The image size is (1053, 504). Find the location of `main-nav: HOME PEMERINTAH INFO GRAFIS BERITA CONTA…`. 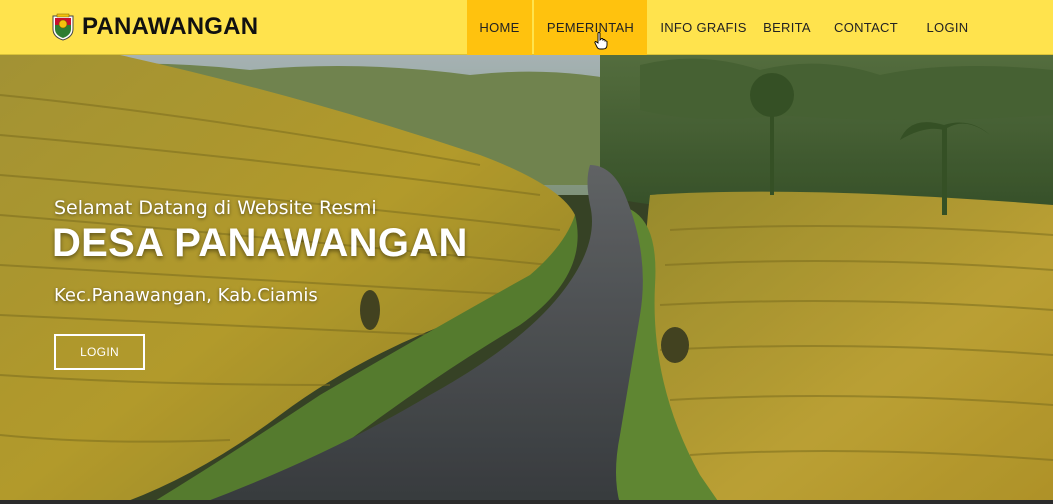

main-nav: HOME PEMERINTAH INFO GRAFIS BERITA CONTA… is located at coordinates (726, 27).